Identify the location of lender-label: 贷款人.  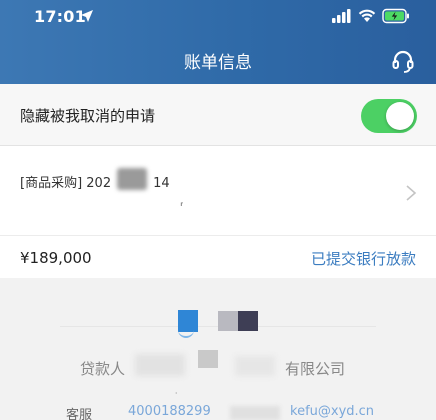
(103, 369).